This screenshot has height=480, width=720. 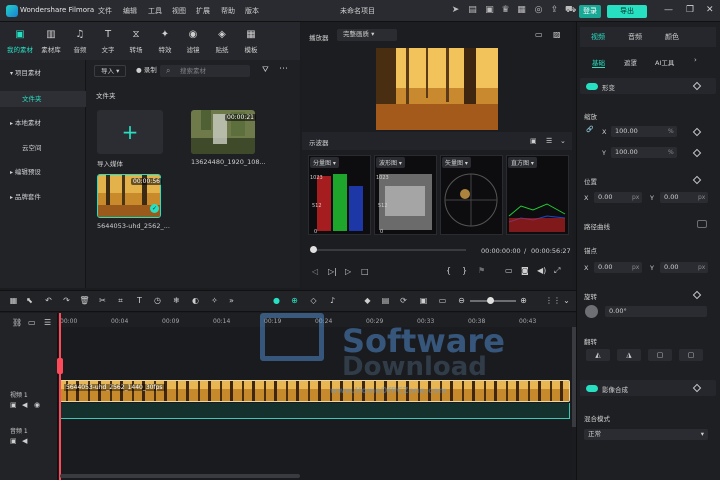 I want to click on layout-icon: ▦, so click(x=13, y=300).